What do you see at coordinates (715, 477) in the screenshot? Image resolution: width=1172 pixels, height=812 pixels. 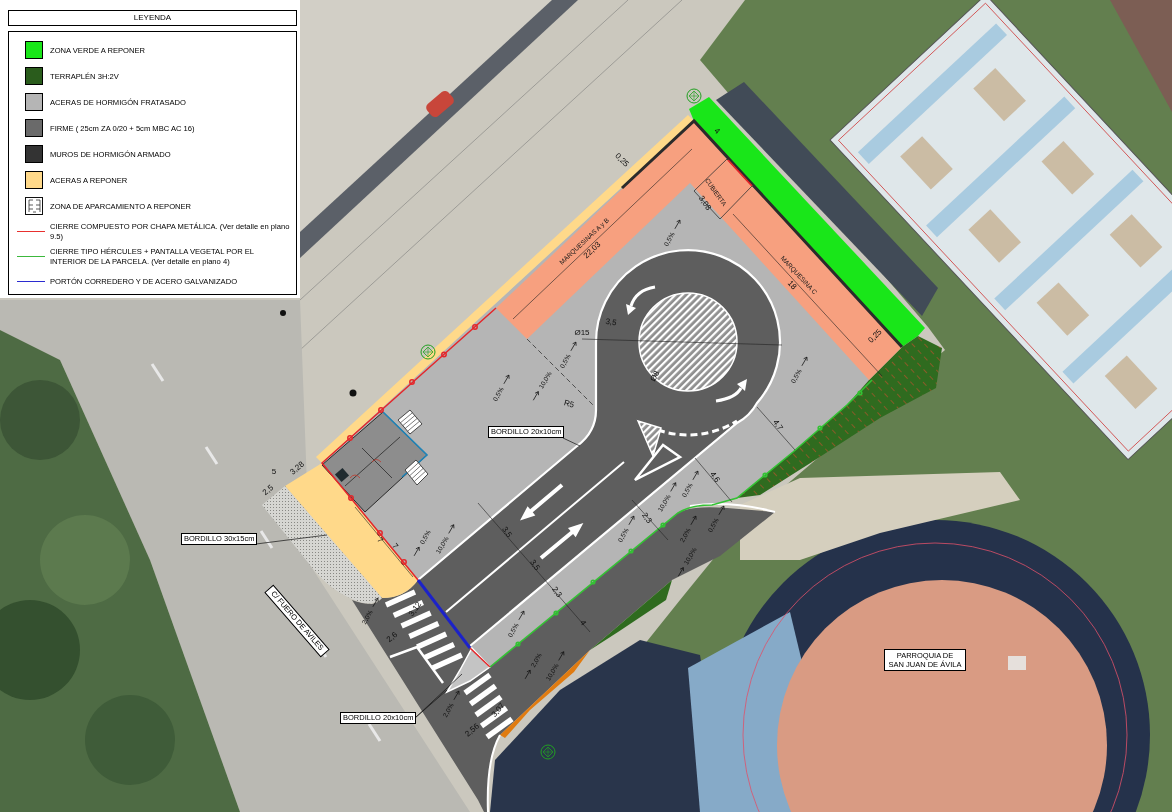 I see `dimension-label: 4,6` at bounding box center [715, 477].